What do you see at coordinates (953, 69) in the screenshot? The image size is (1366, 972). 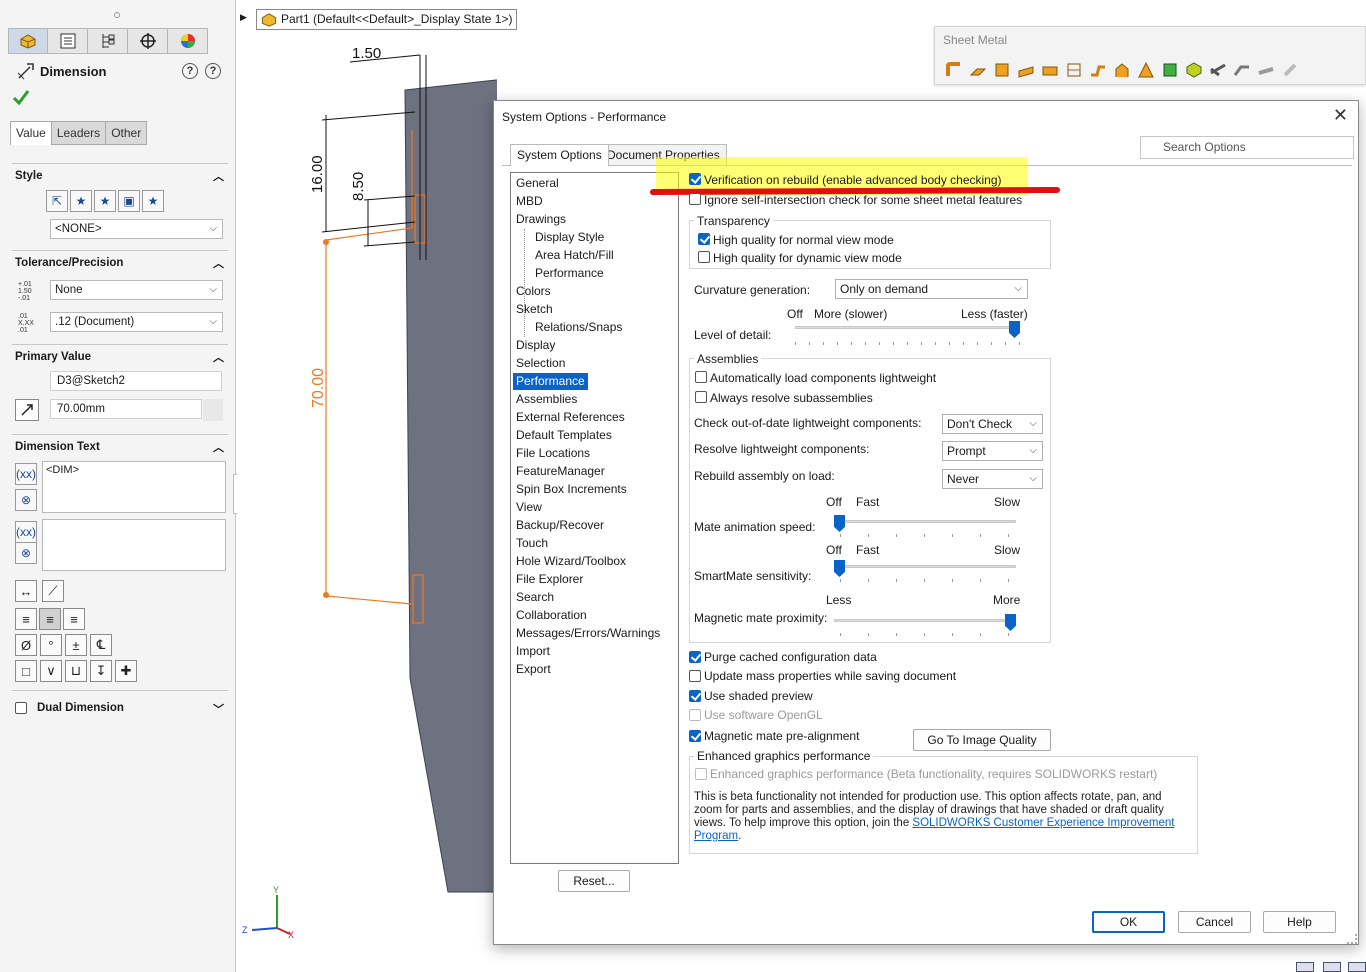 I see `base-flange-icon` at bounding box center [953, 69].